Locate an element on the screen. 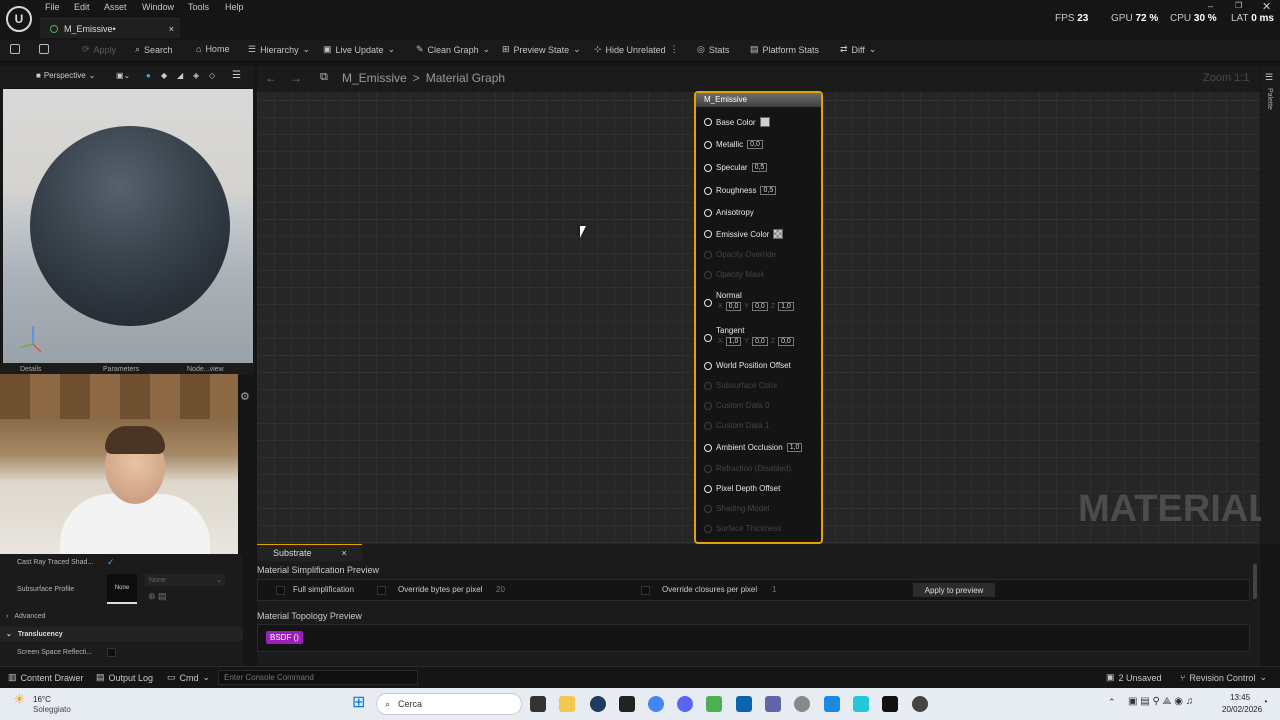  view-options-icon: ▣⌄ is located at coordinates (123, 75).